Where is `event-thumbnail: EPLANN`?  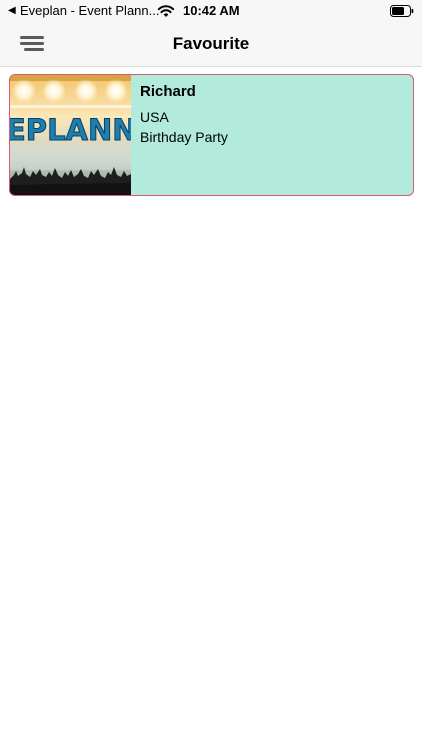
event-thumbnail: EPLANN is located at coordinates (70, 135).